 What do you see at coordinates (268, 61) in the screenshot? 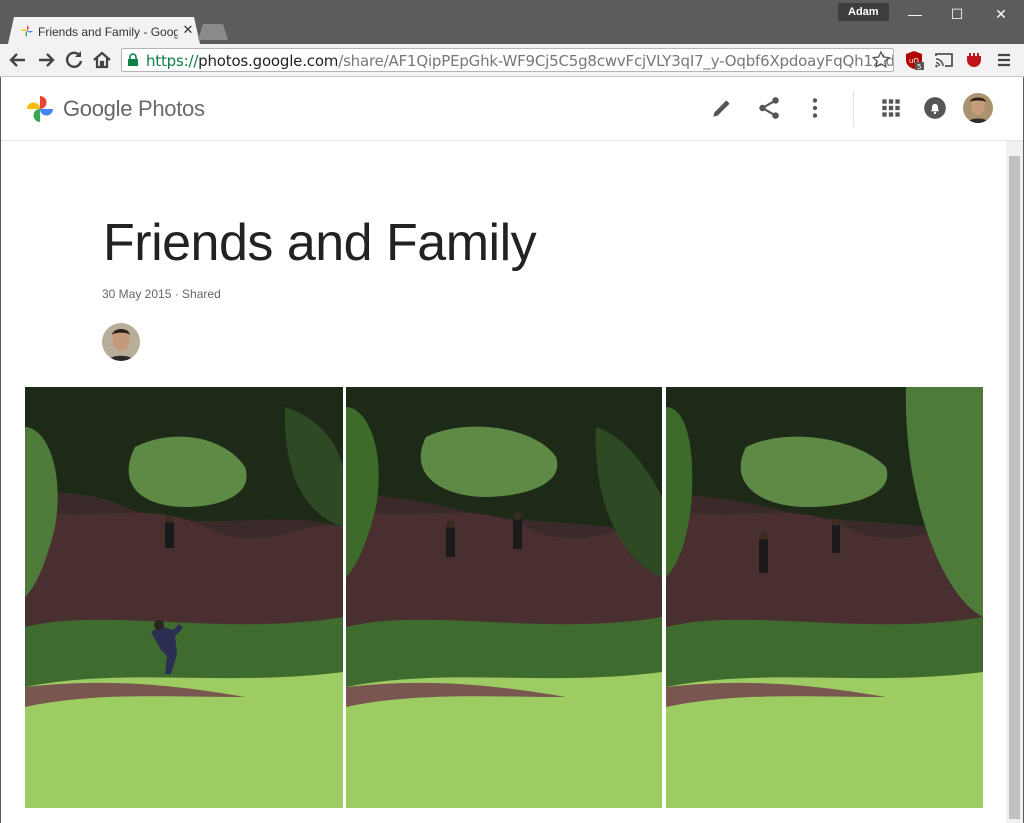
I see `url-host: photos.google.com` at bounding box center [268, 61].